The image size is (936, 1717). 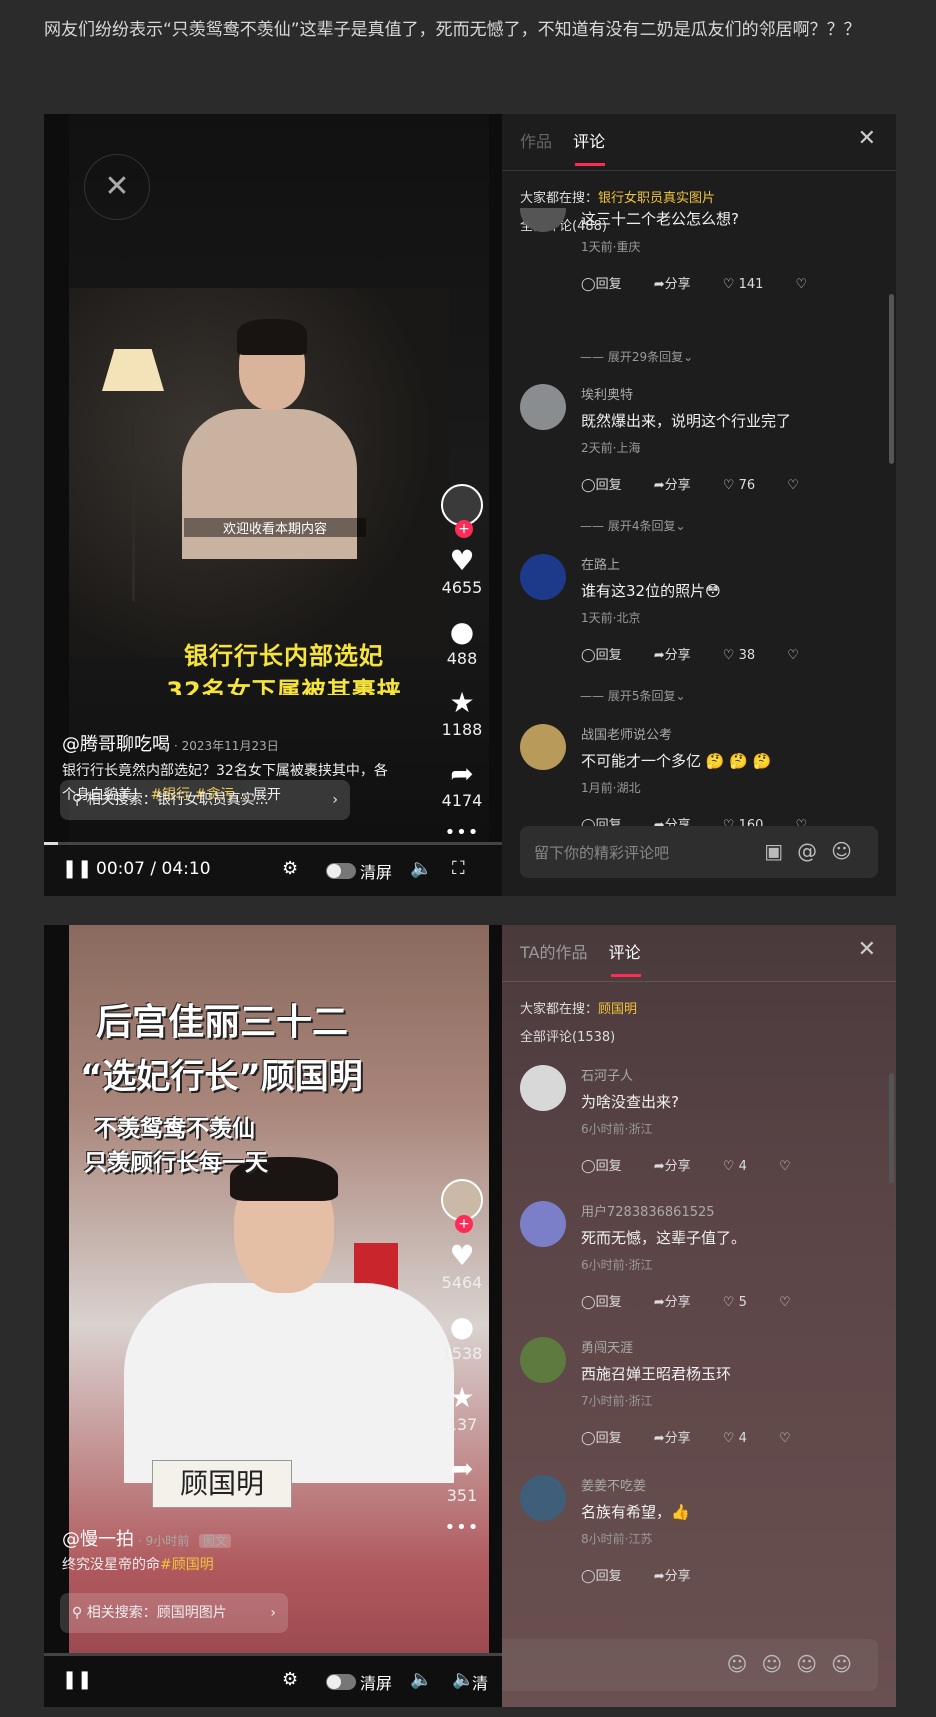 What do you see at coordinates (613, 1484) in the screenshot?
I see `comment-author: 姜姜不吃姜` at bounding box center [613, 1484].